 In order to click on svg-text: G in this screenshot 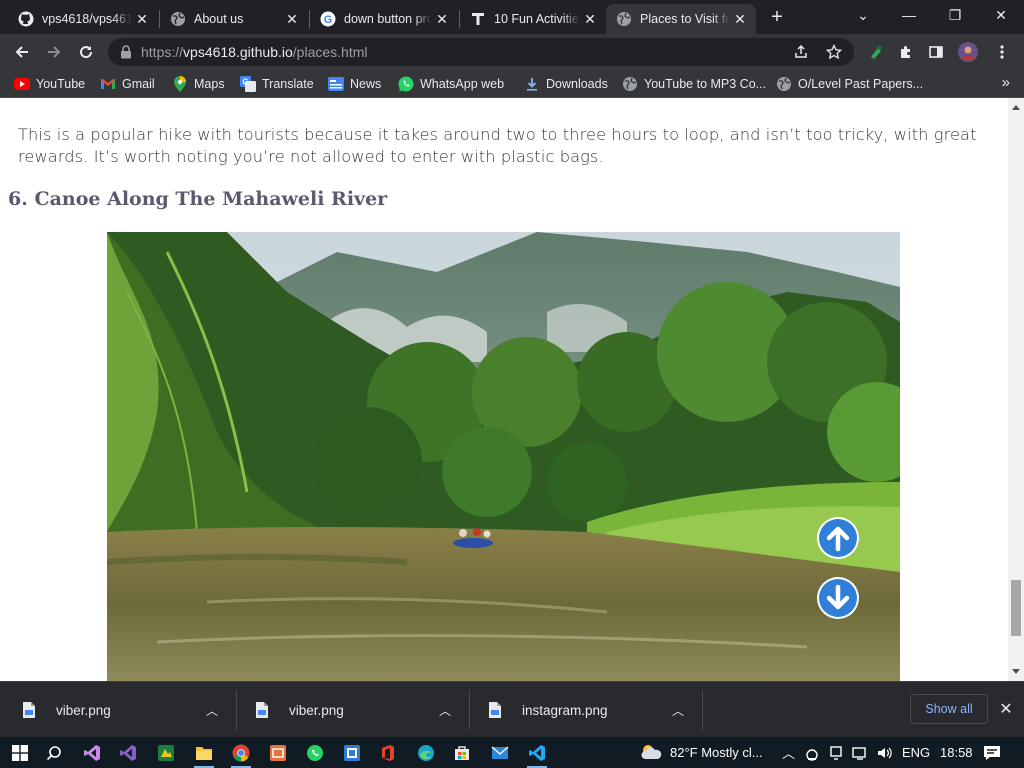, I will do `click(245, 82)`.